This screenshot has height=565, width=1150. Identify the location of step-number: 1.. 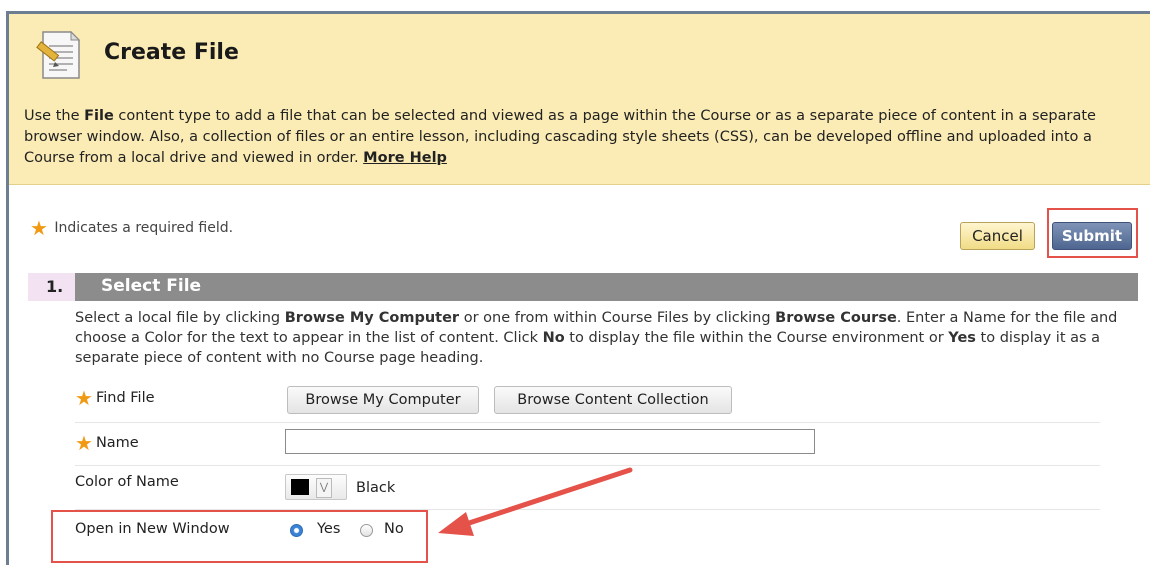
(55, 286).